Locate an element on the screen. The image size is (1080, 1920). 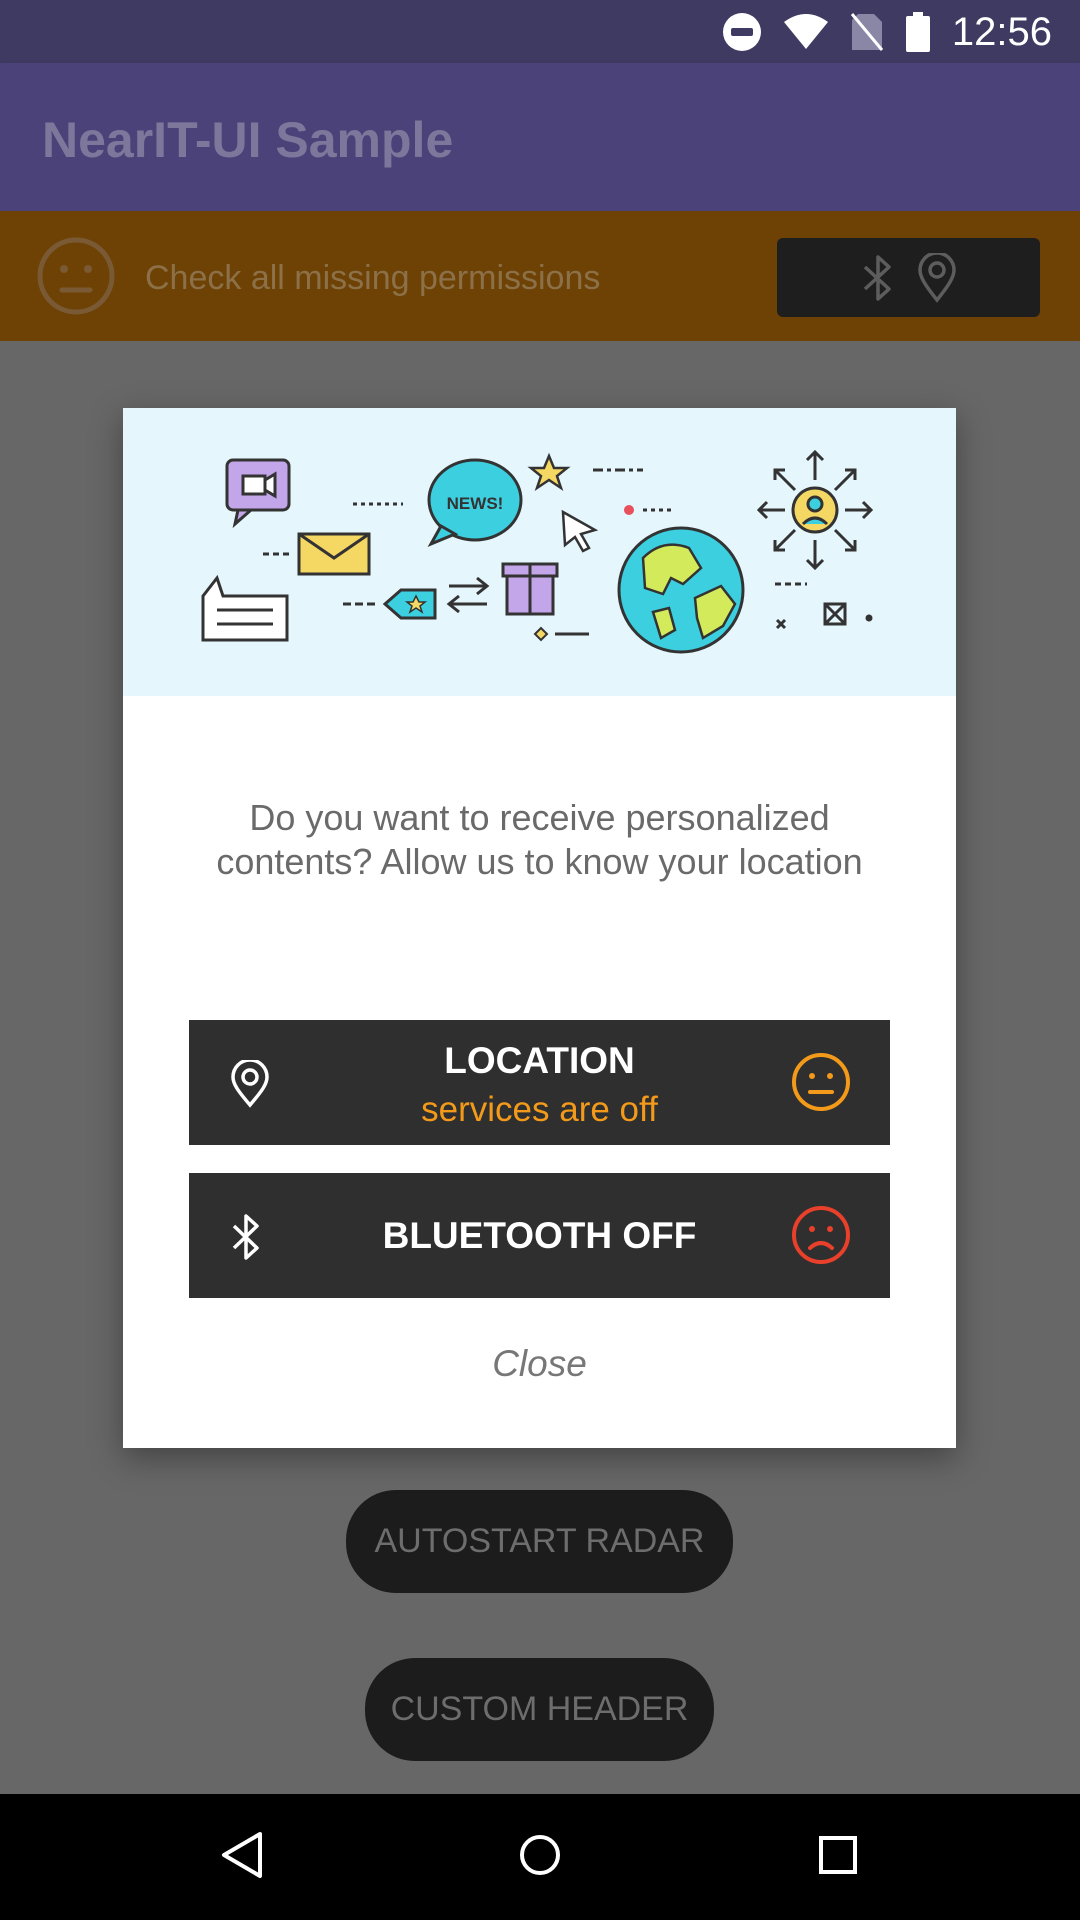
location-pin-icon is located at coordinates (936, 277).